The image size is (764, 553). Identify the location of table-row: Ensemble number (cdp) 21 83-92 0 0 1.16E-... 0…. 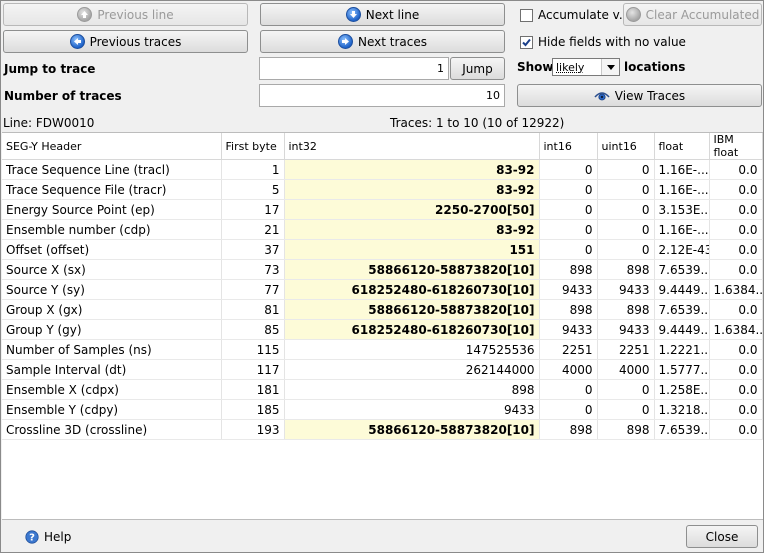
(382, 229).